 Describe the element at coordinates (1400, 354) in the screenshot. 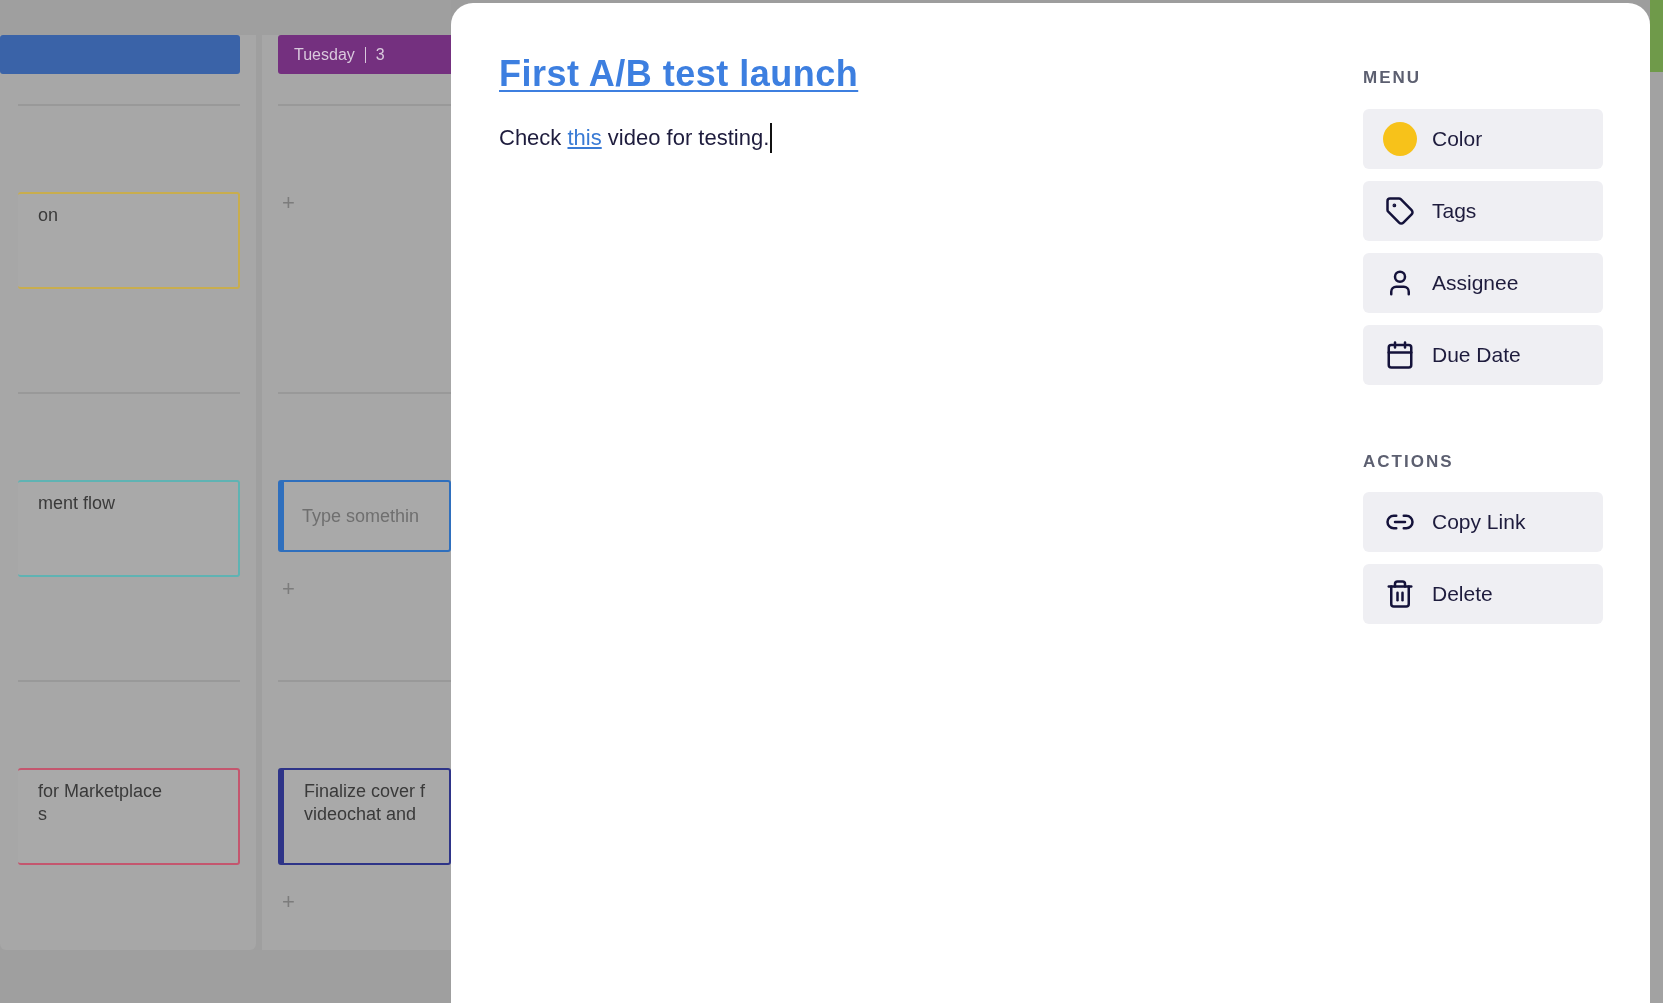

I see `calendar-icon` at that location.